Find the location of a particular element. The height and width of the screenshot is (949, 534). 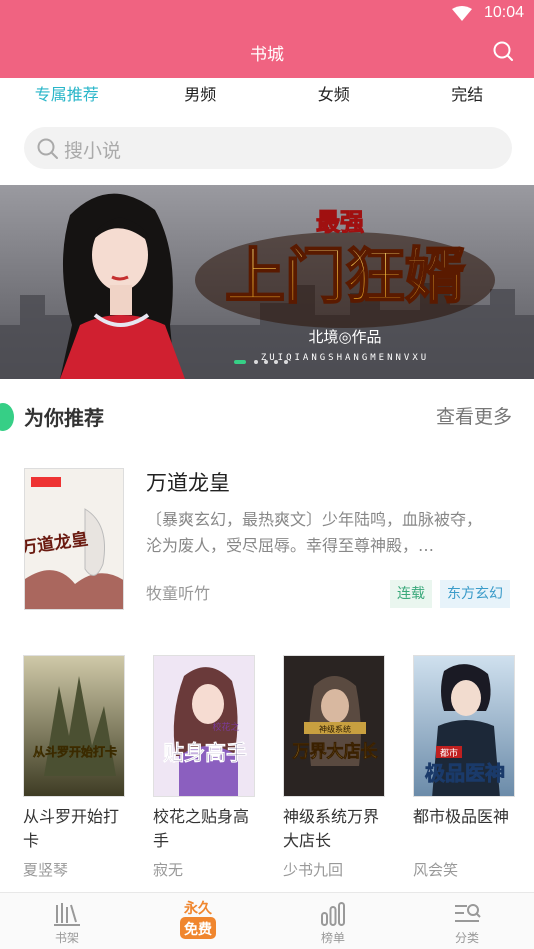

book-cover-subtitle: 神级系统 is located at coordinates (335, 729).